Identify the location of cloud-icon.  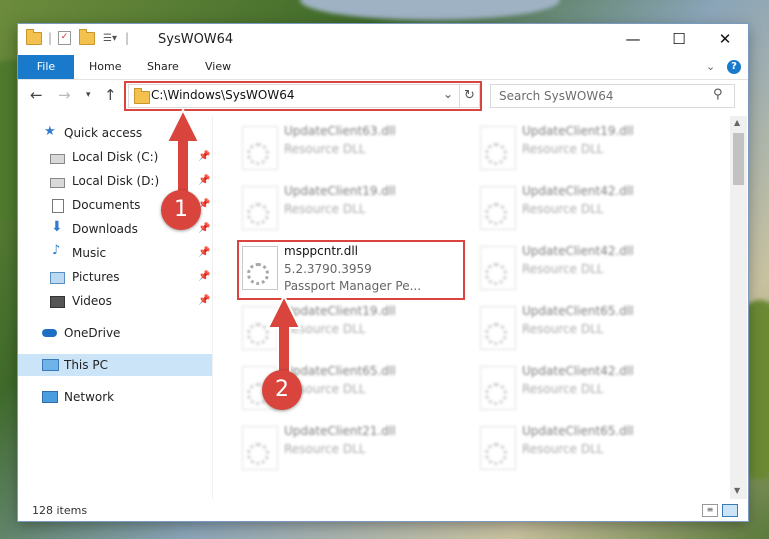
(49, 333).